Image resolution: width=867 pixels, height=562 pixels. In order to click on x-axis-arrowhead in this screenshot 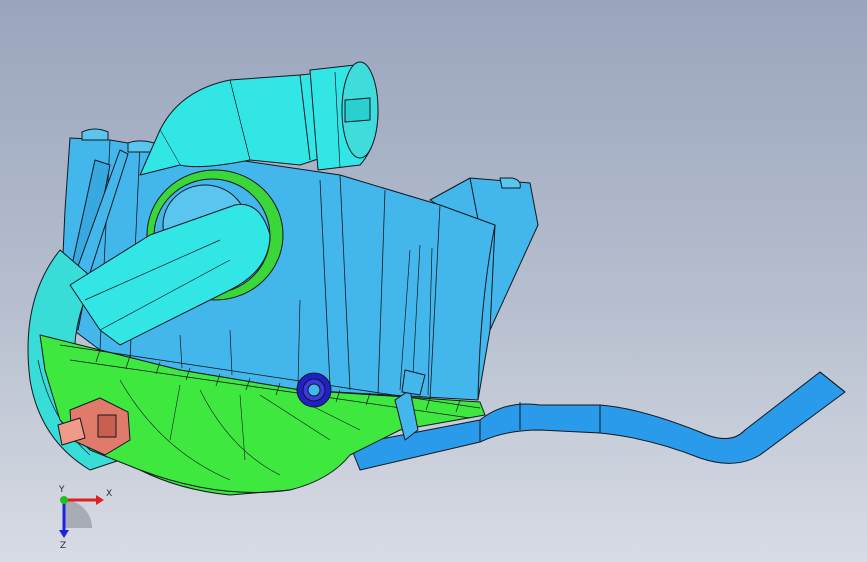, I will do `click(100, 500)`.